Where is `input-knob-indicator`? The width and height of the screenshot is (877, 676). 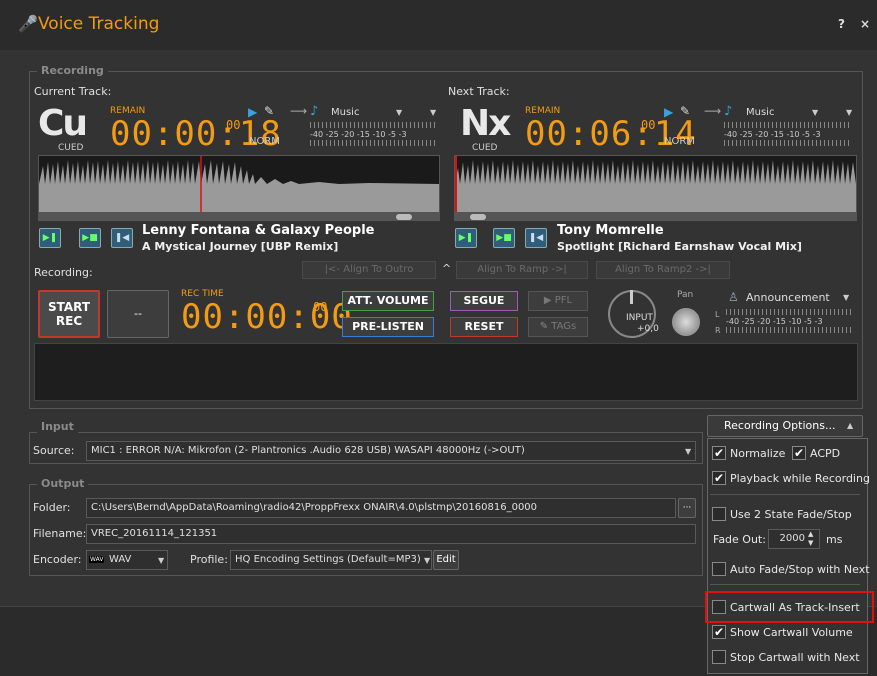 input-knob-indicator is located at coordinates (631, 297).